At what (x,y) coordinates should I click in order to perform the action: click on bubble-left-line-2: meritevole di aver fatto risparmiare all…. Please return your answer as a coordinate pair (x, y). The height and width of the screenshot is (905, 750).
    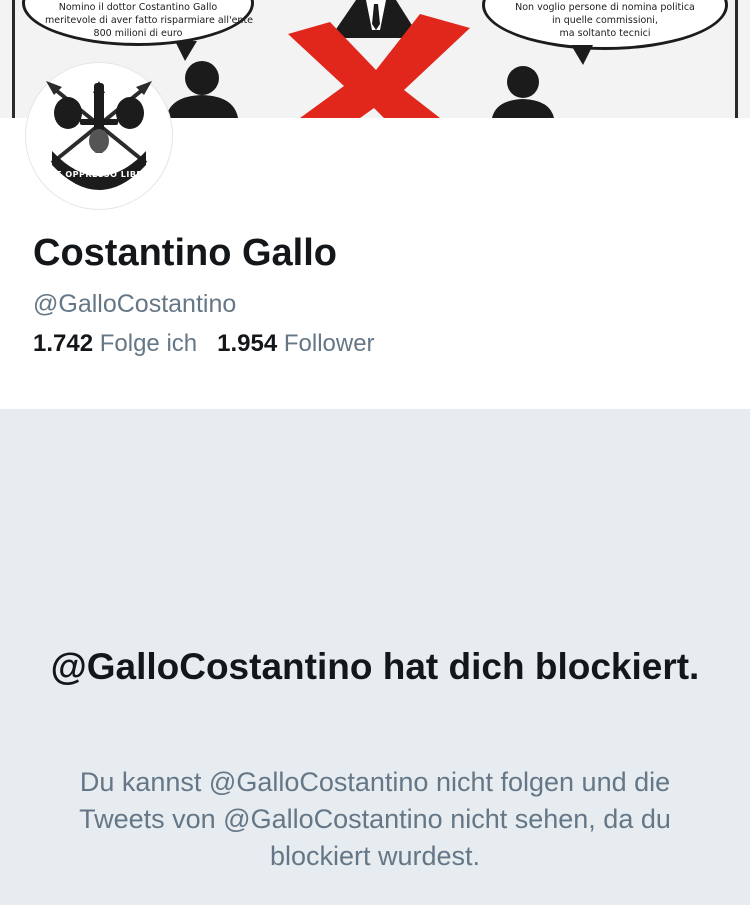
    Looking at the image, I should click on (149, 20).